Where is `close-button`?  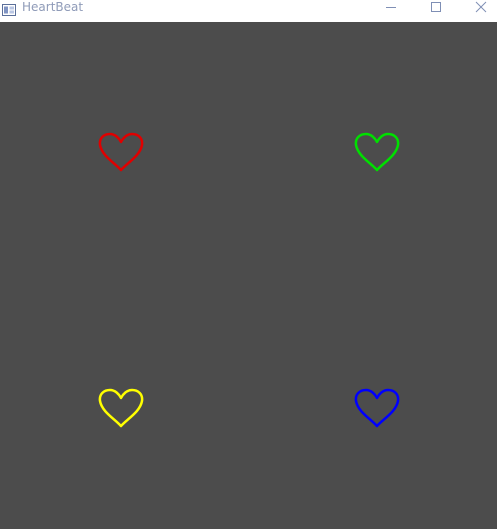 close-button is located at coordinates (478, 7).